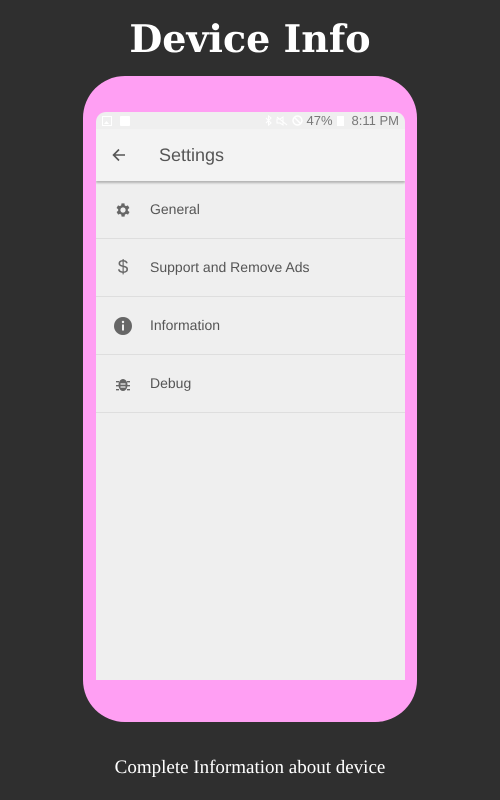 The width and height of the screenshot is (500, 800). I want to click on item-label: Information, so click(185, 325).